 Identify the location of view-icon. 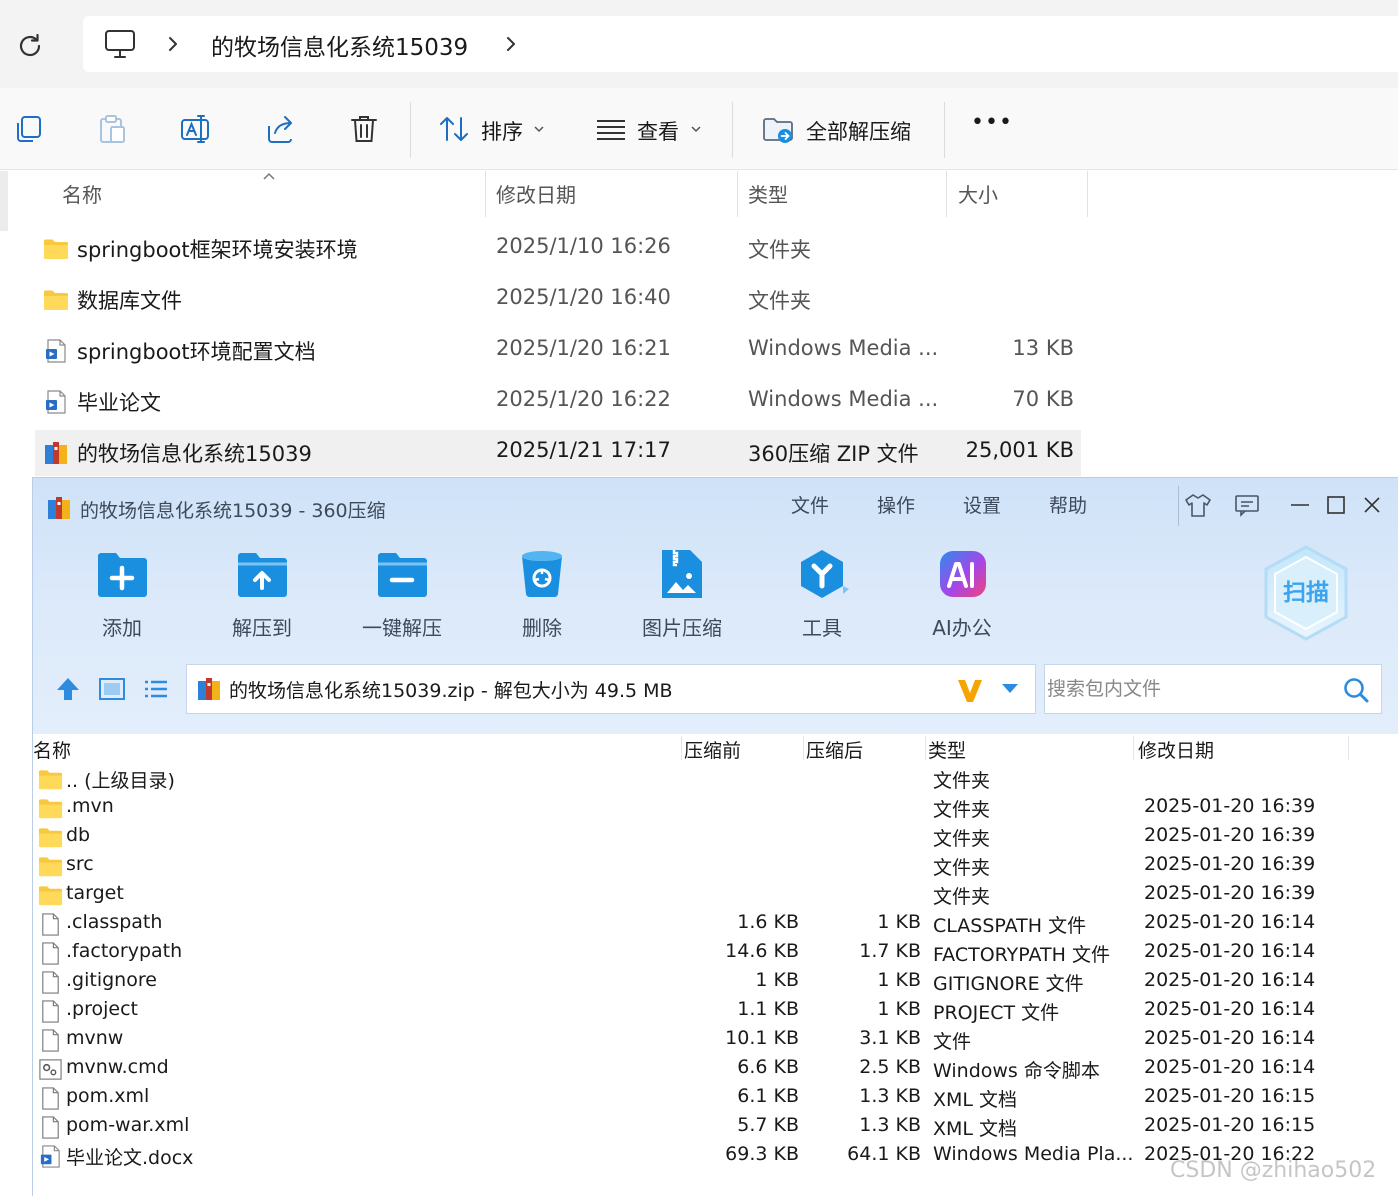
(611, 129).